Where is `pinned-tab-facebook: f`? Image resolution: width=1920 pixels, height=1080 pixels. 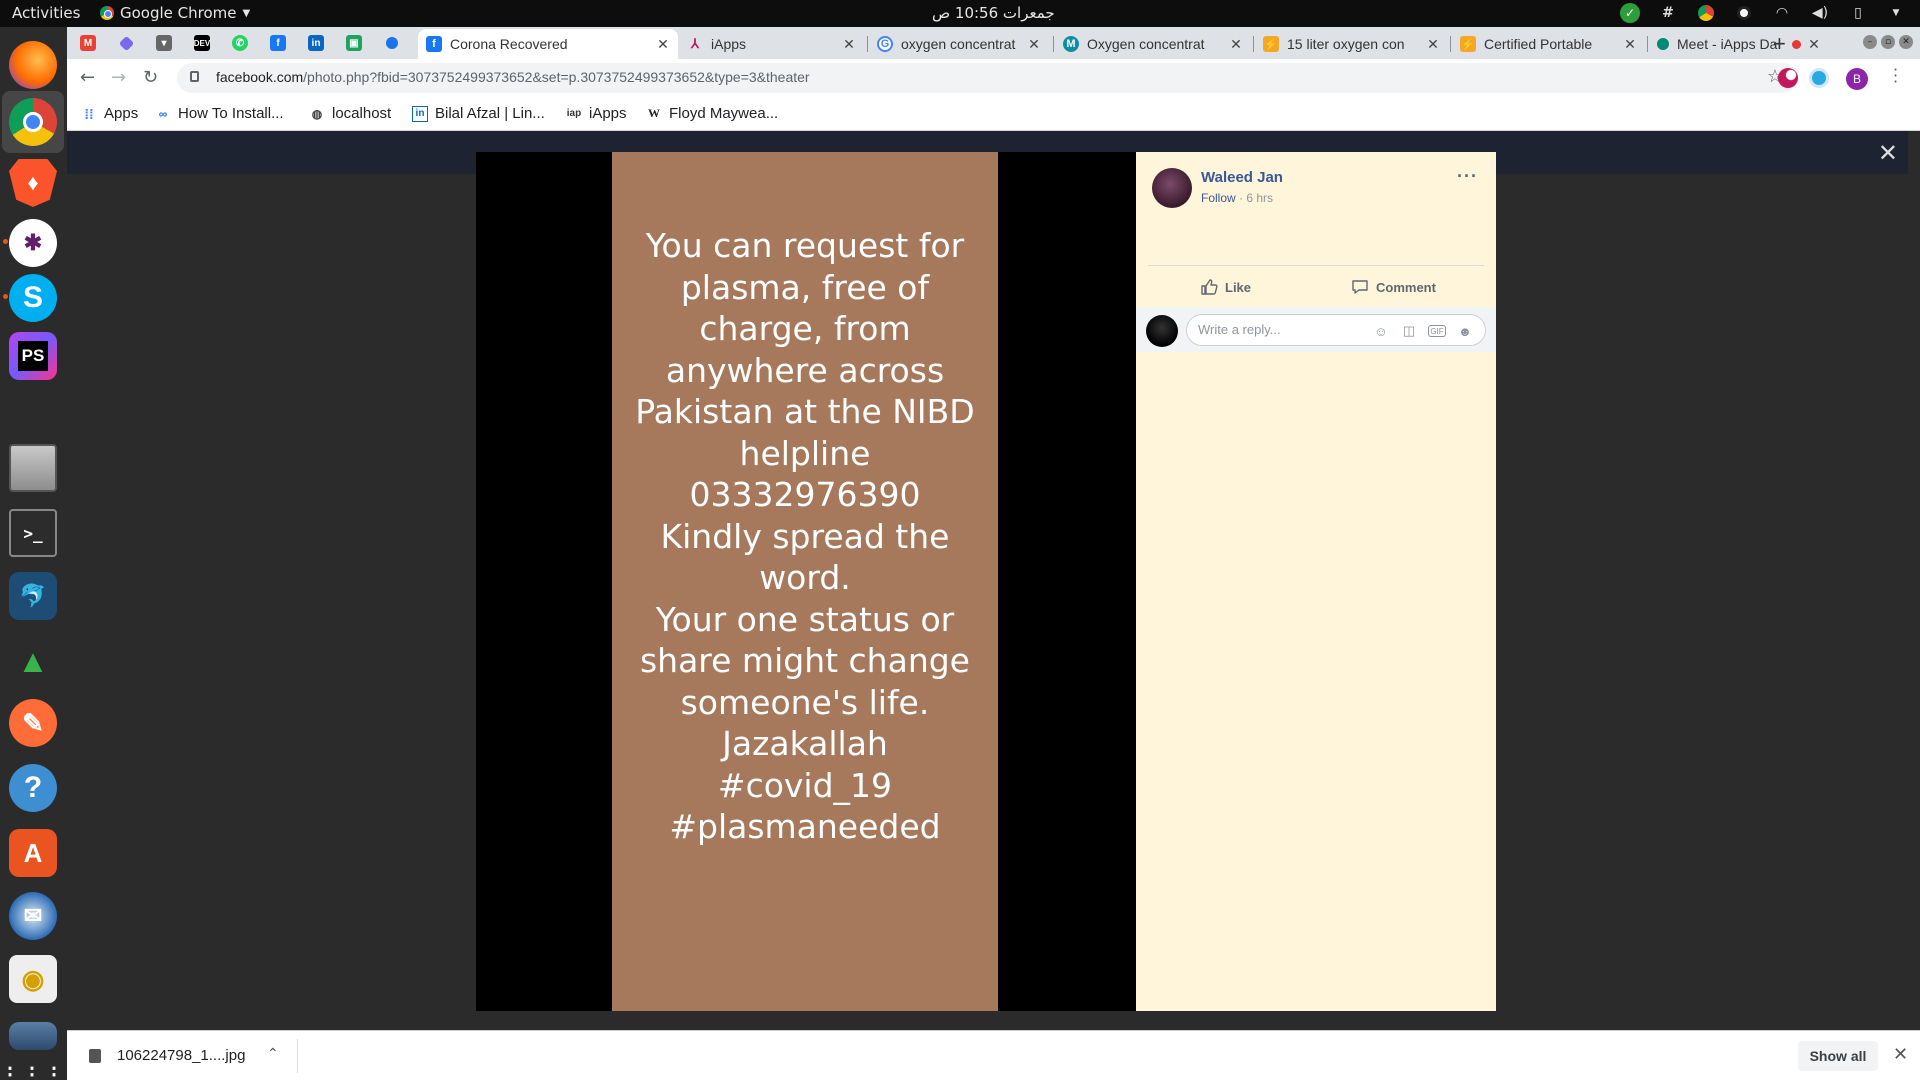 pinned-tab-facebook: f is located at coordinates (278, 43).